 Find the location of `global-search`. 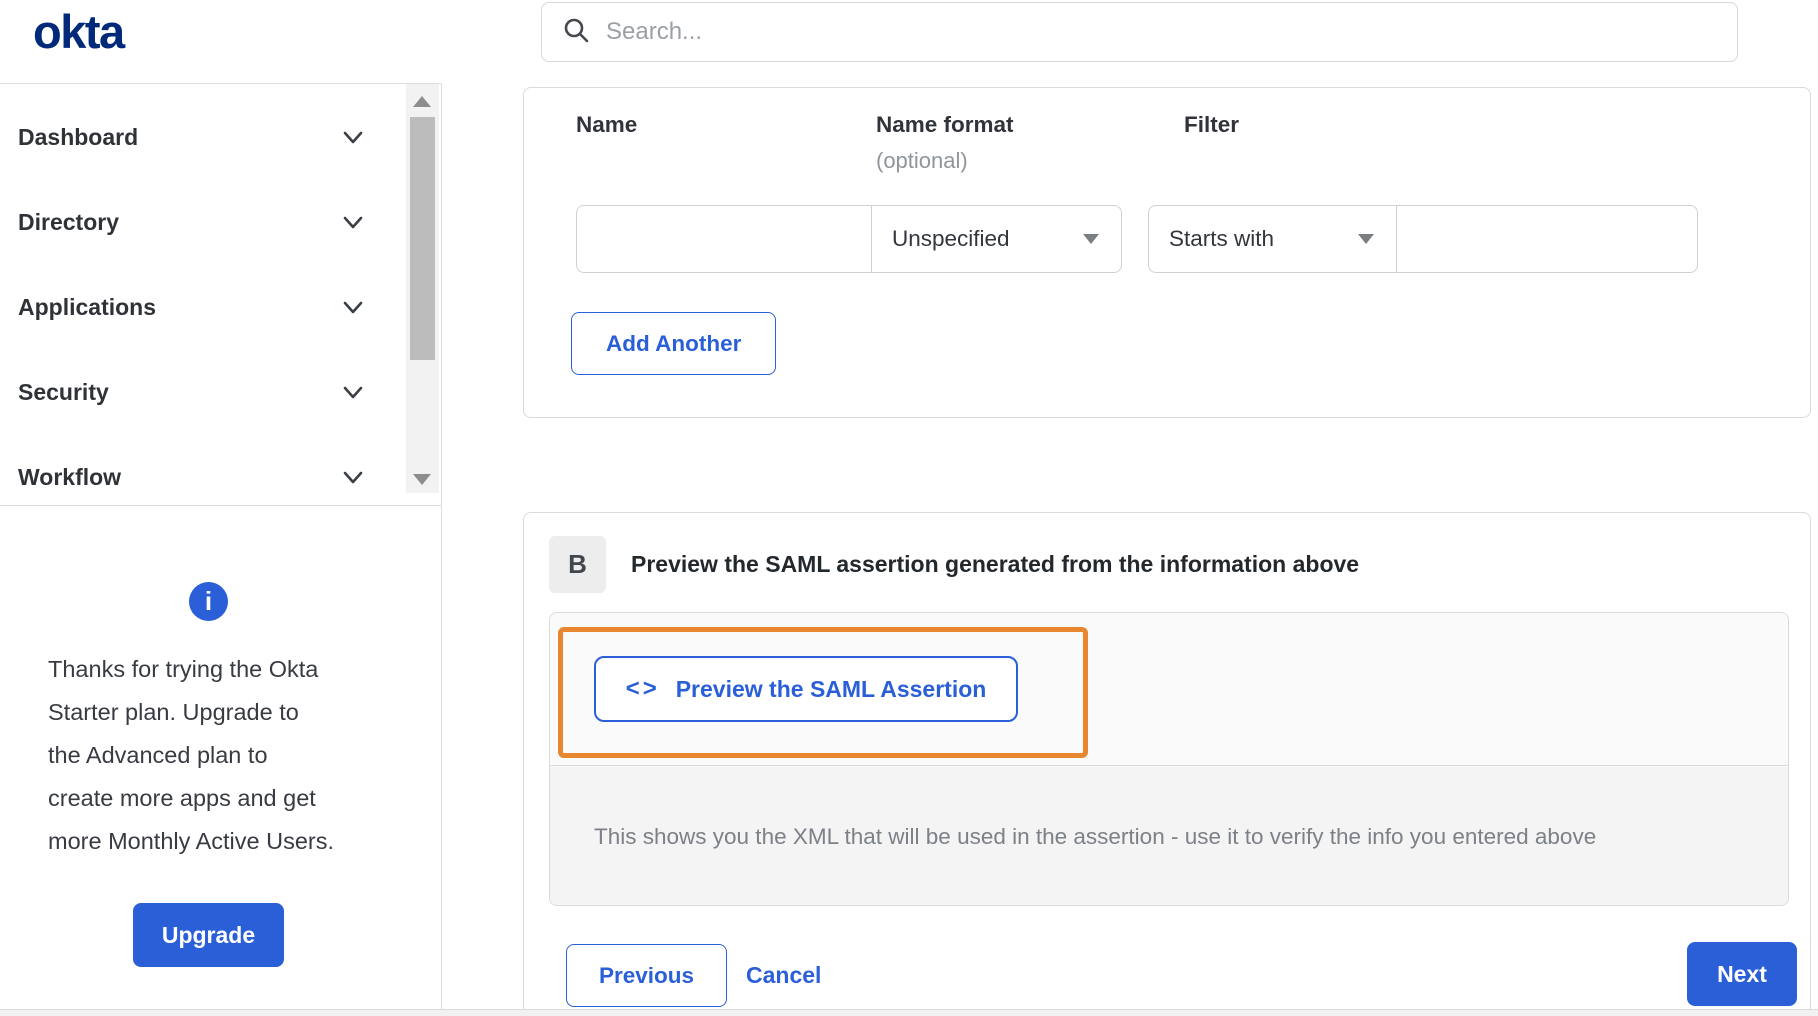

global-search is located at coordinates (1139, 32).